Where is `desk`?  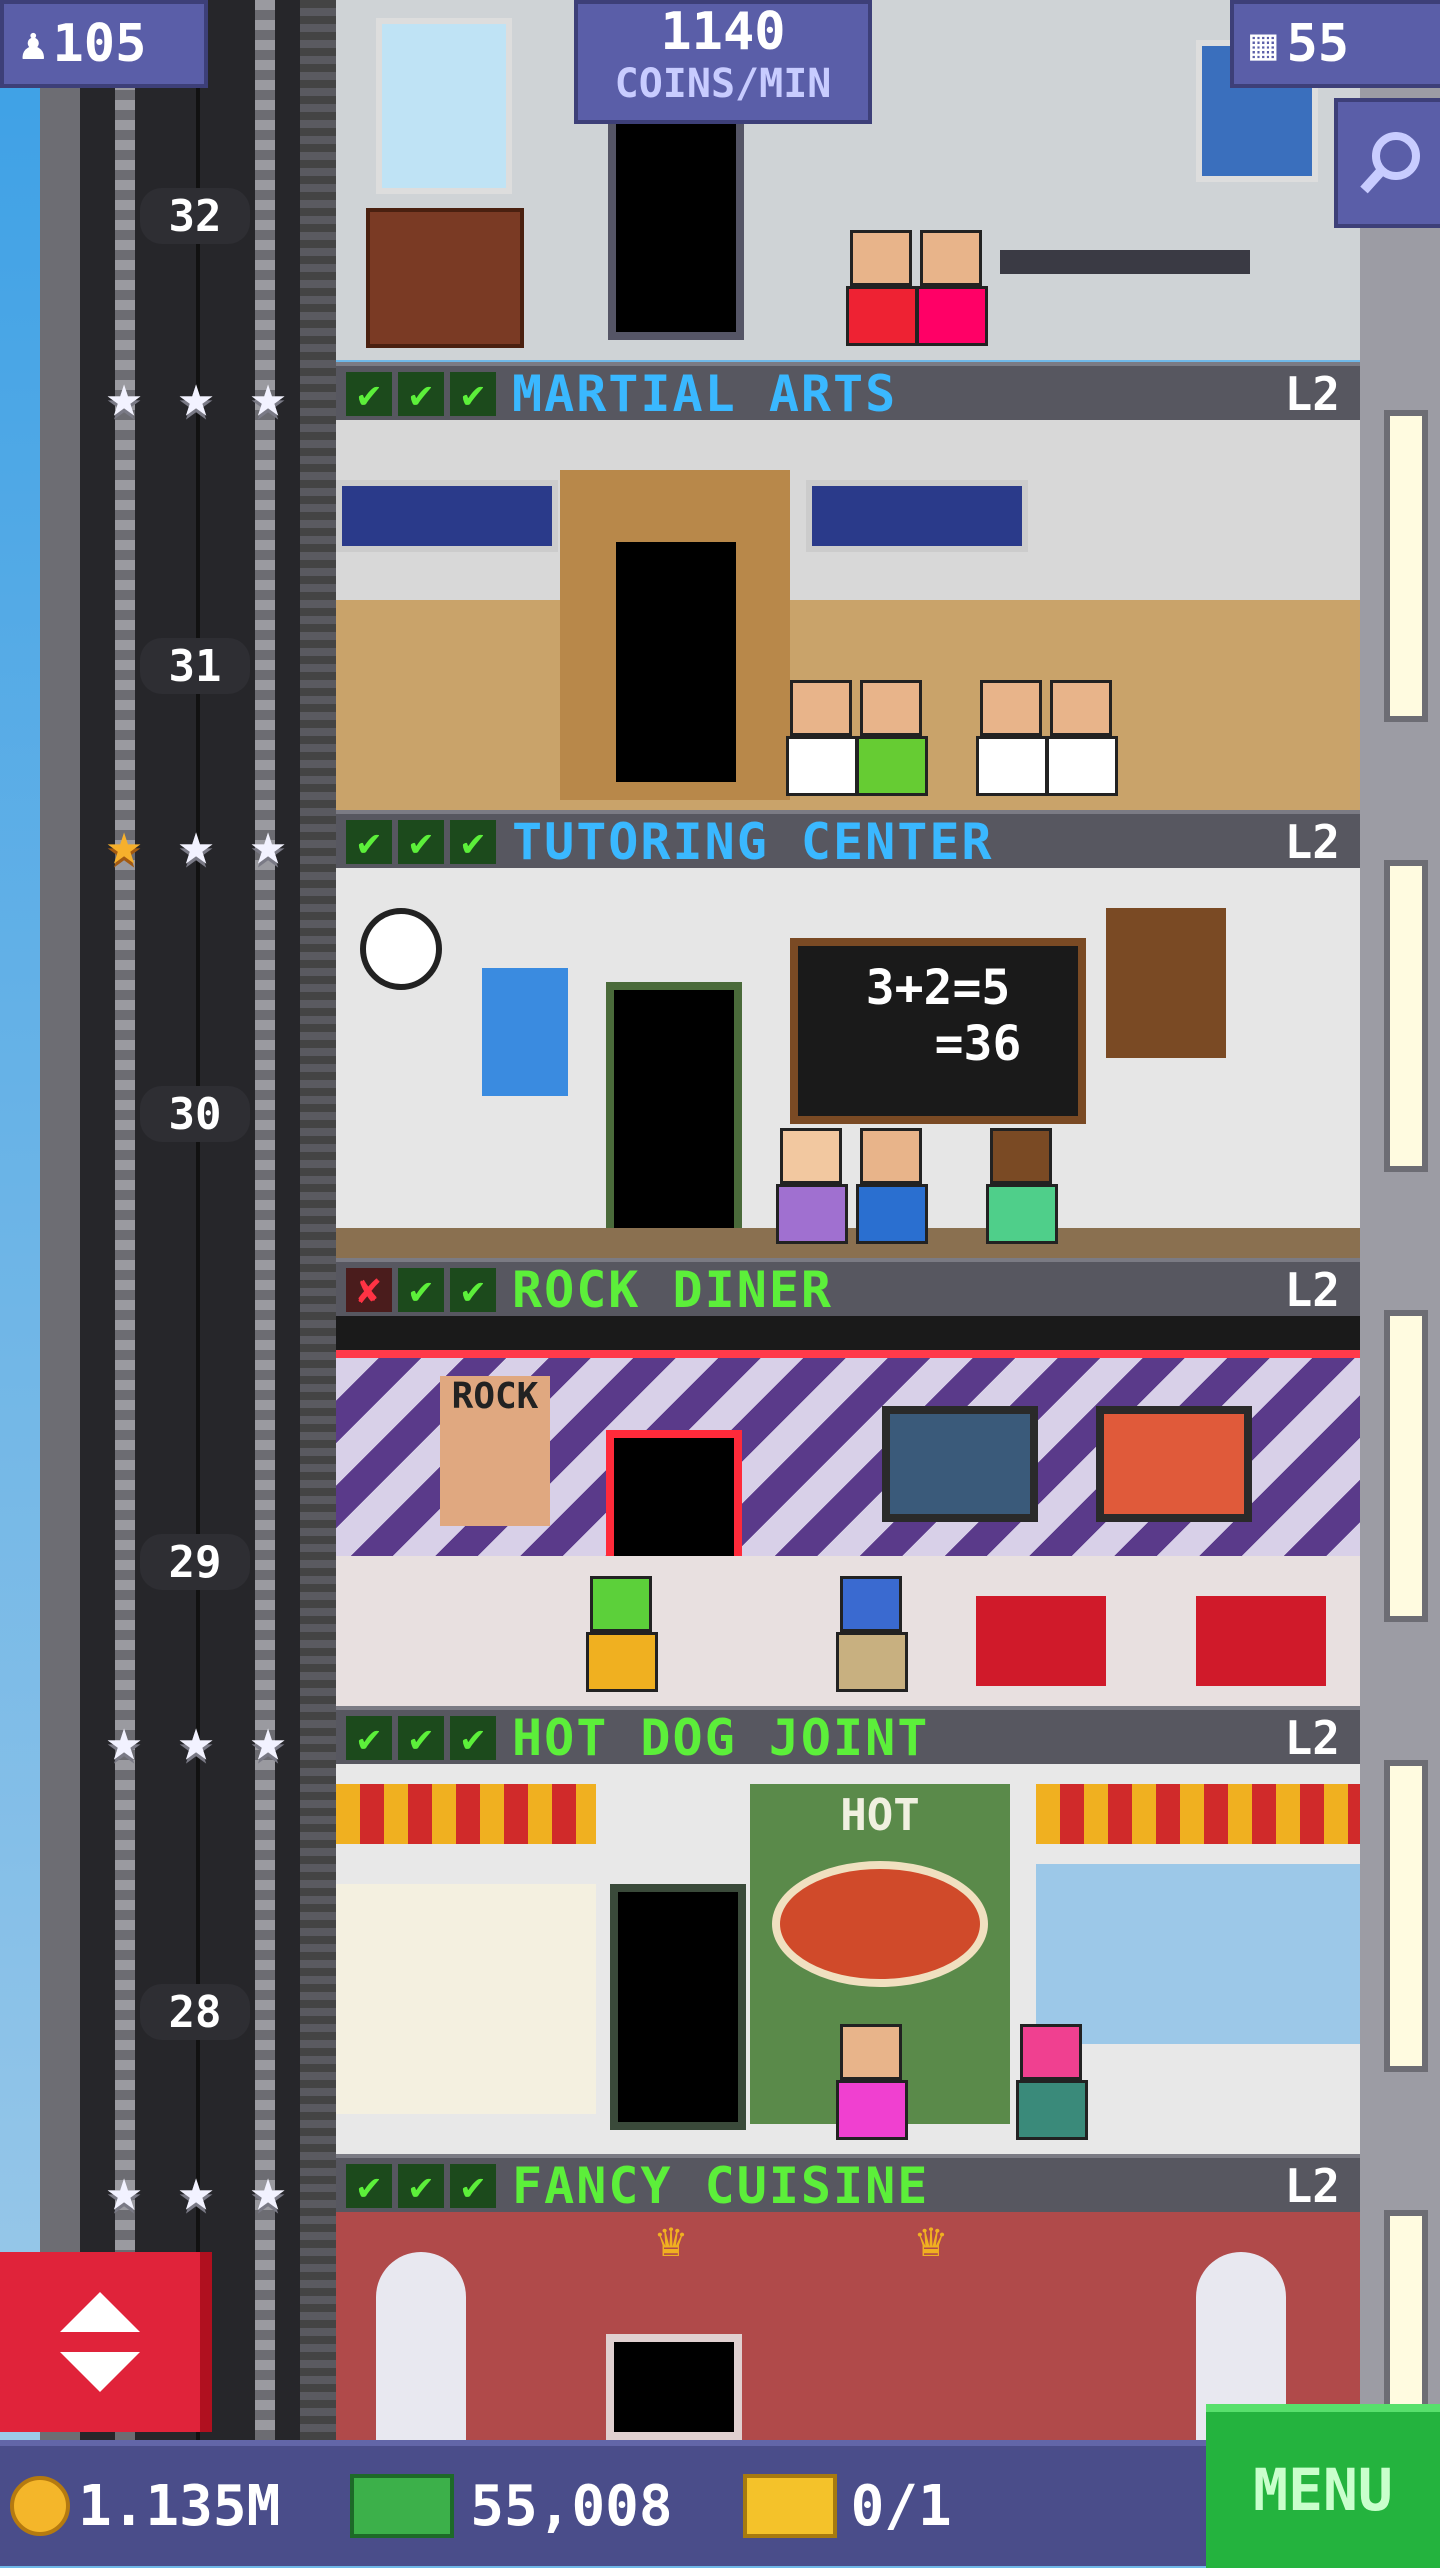 desk is located at coordinates (1125, 262).